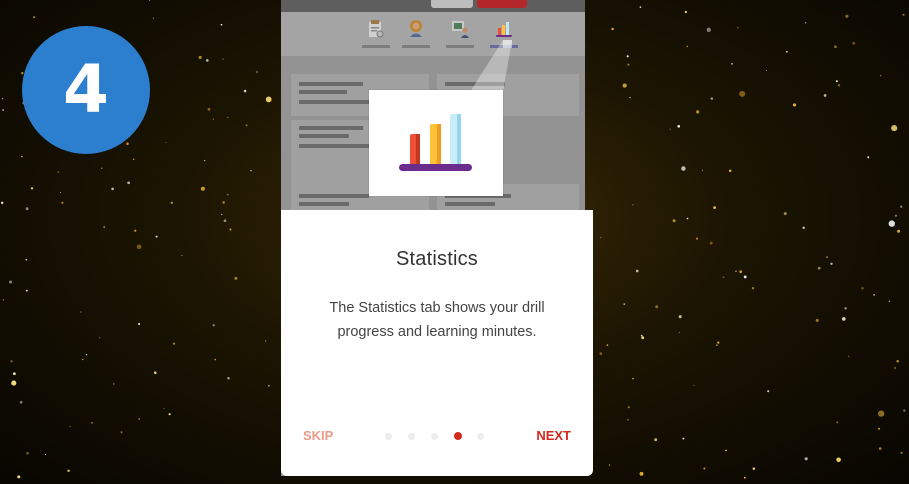  I want to click on featured-icon-panel, so click(436, 143).